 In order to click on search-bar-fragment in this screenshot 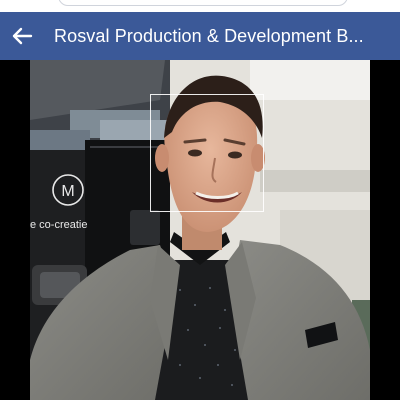, I will do `click(203, 3)`.